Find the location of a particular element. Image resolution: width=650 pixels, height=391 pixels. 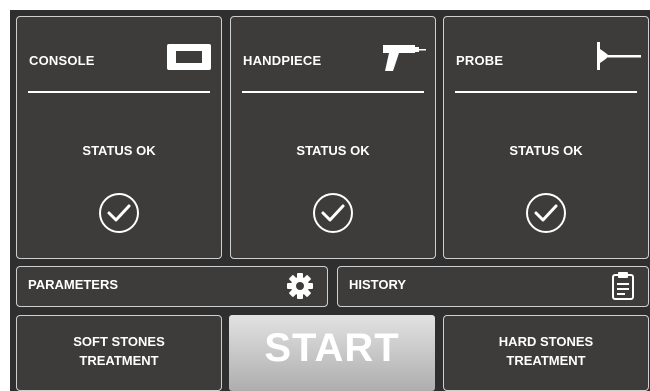

history-label: HISTORY is located at coordinates (378, 284).